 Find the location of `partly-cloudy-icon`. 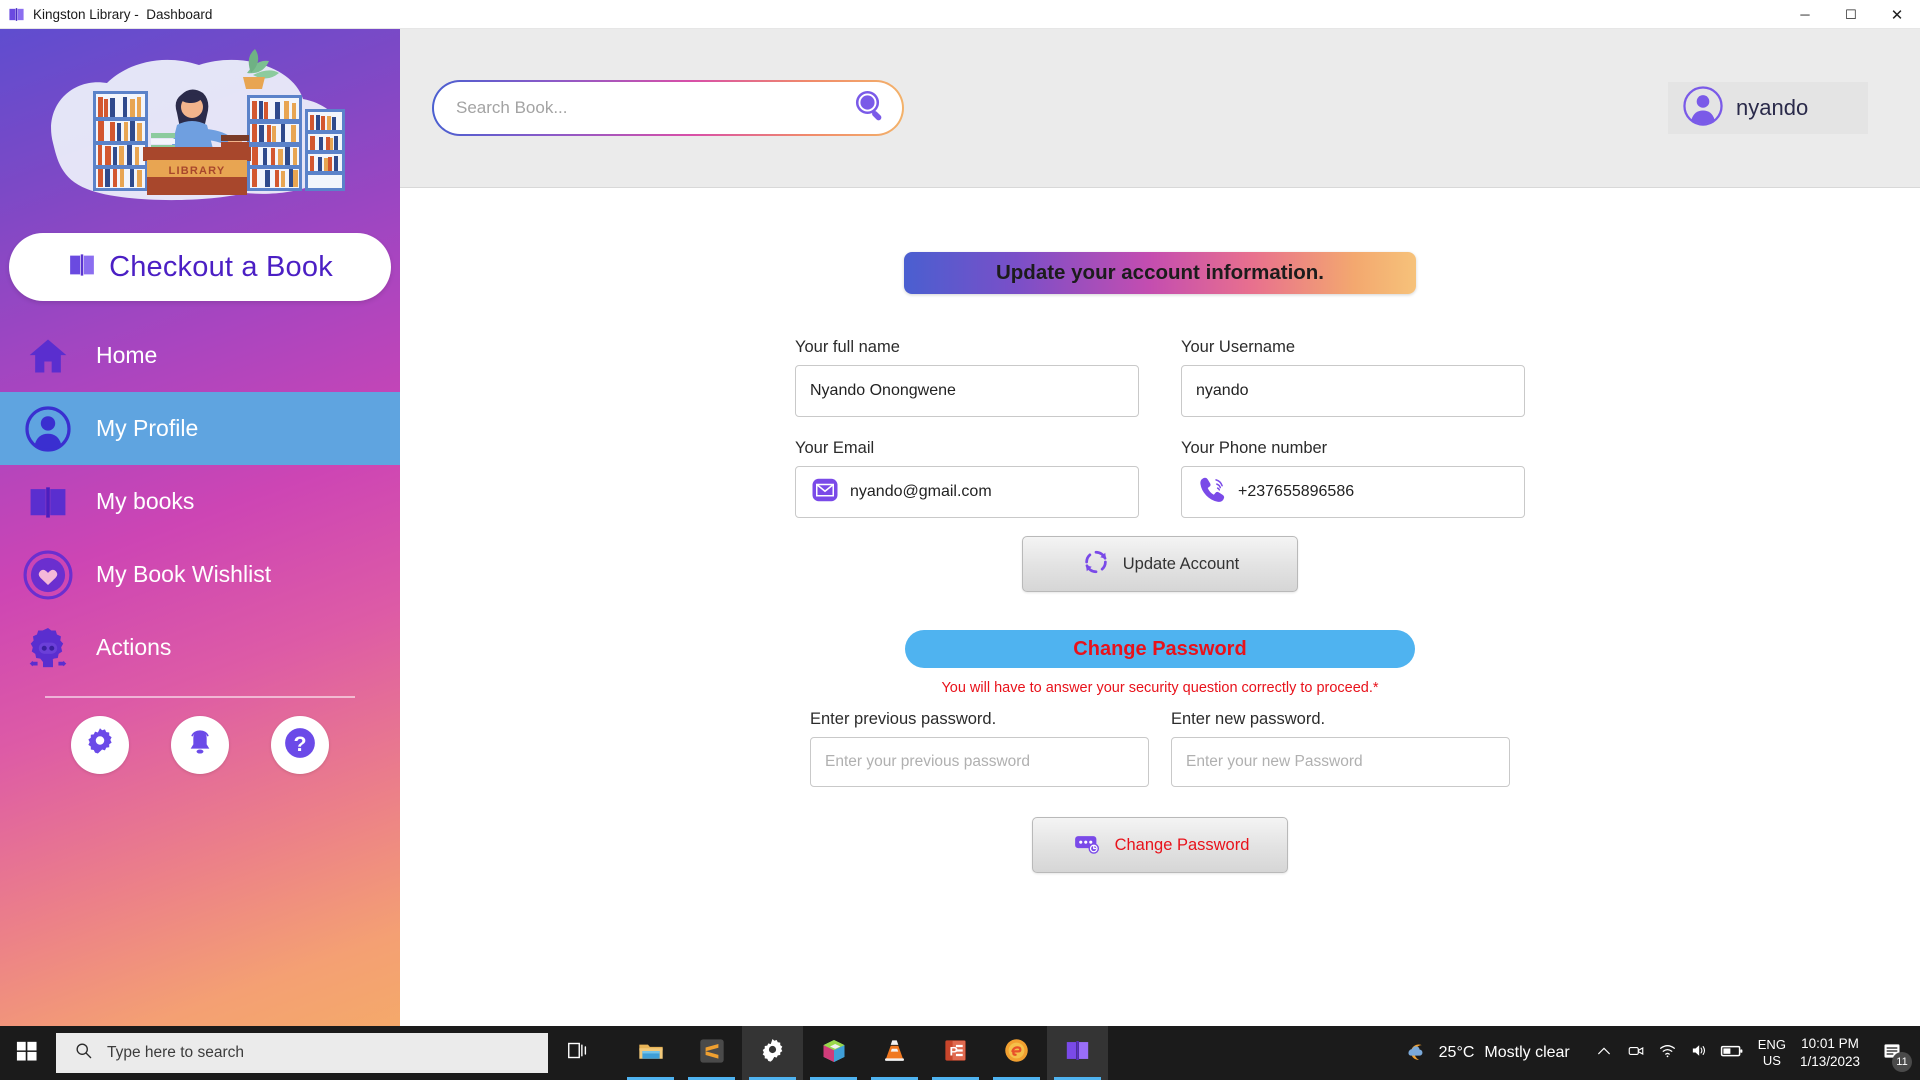

partly-cloudy-icon is located at coordinates (1415, 1053).